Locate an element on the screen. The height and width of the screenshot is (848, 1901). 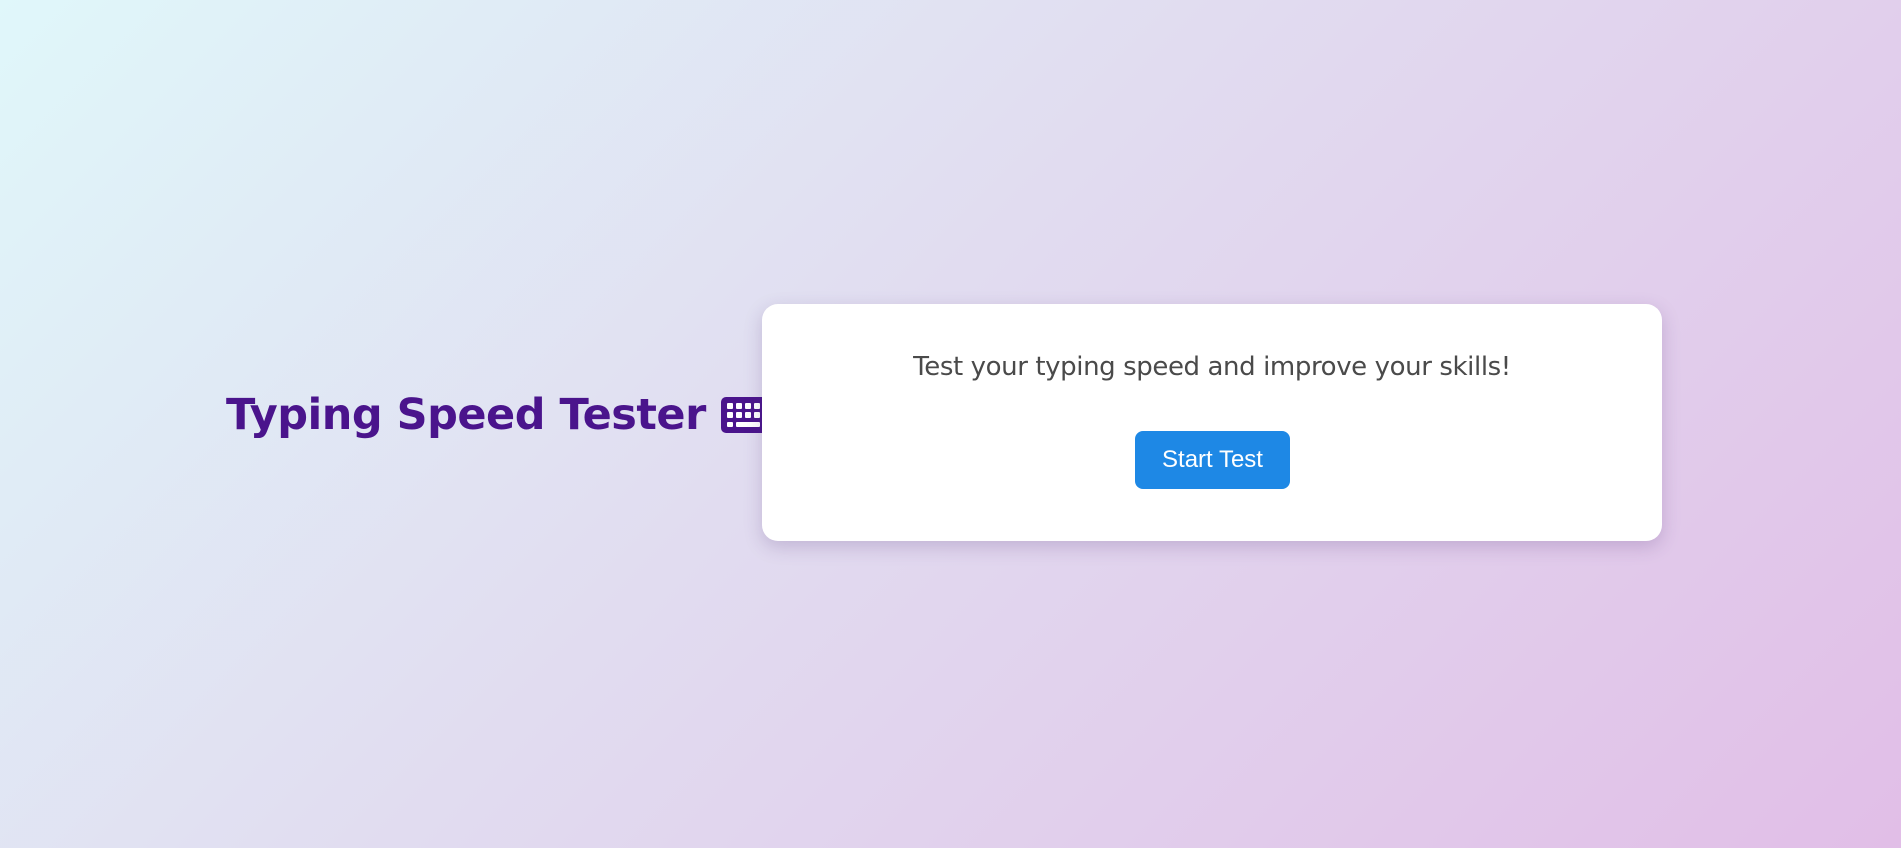
page-title: Typing Speed Tester is located at coordinates (466, 415).